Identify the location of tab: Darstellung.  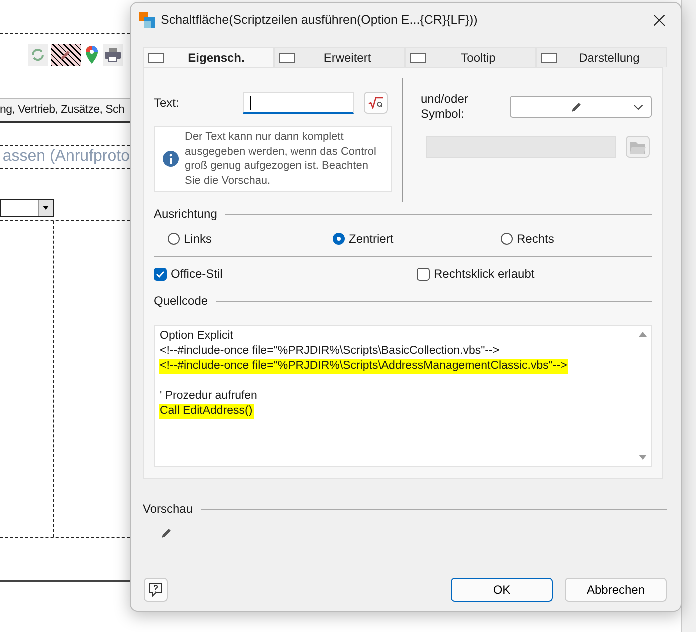
(601, 57).